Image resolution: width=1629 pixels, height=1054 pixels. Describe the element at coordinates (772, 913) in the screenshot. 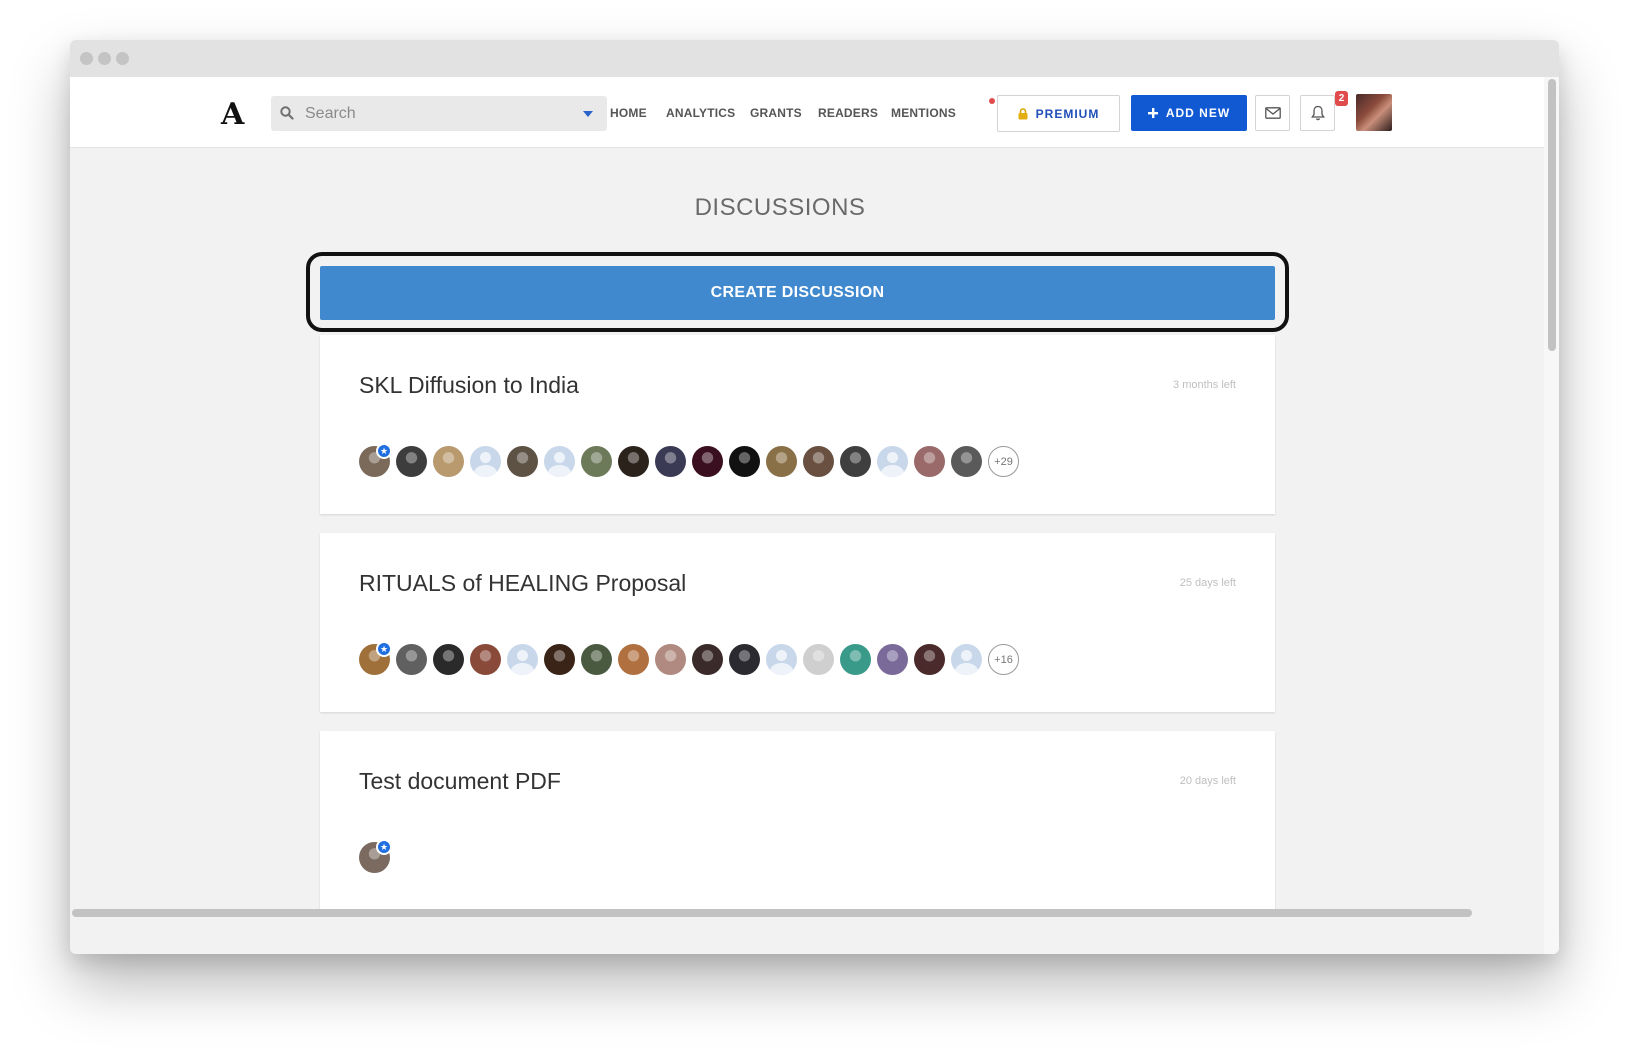

I see `horizontal-scrollbar-thumb` at that location.